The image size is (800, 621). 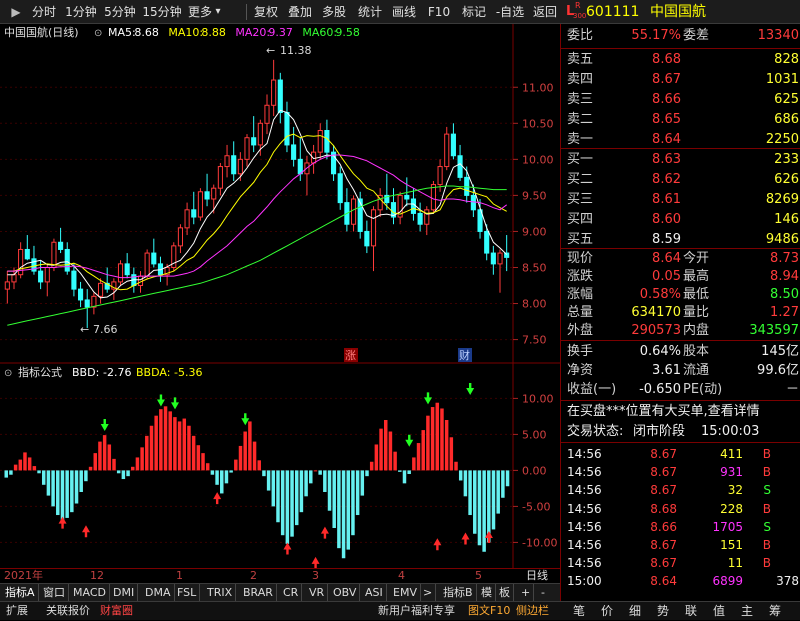 I want to click on tab-trix: TRIX, so click(x=220, y=592).